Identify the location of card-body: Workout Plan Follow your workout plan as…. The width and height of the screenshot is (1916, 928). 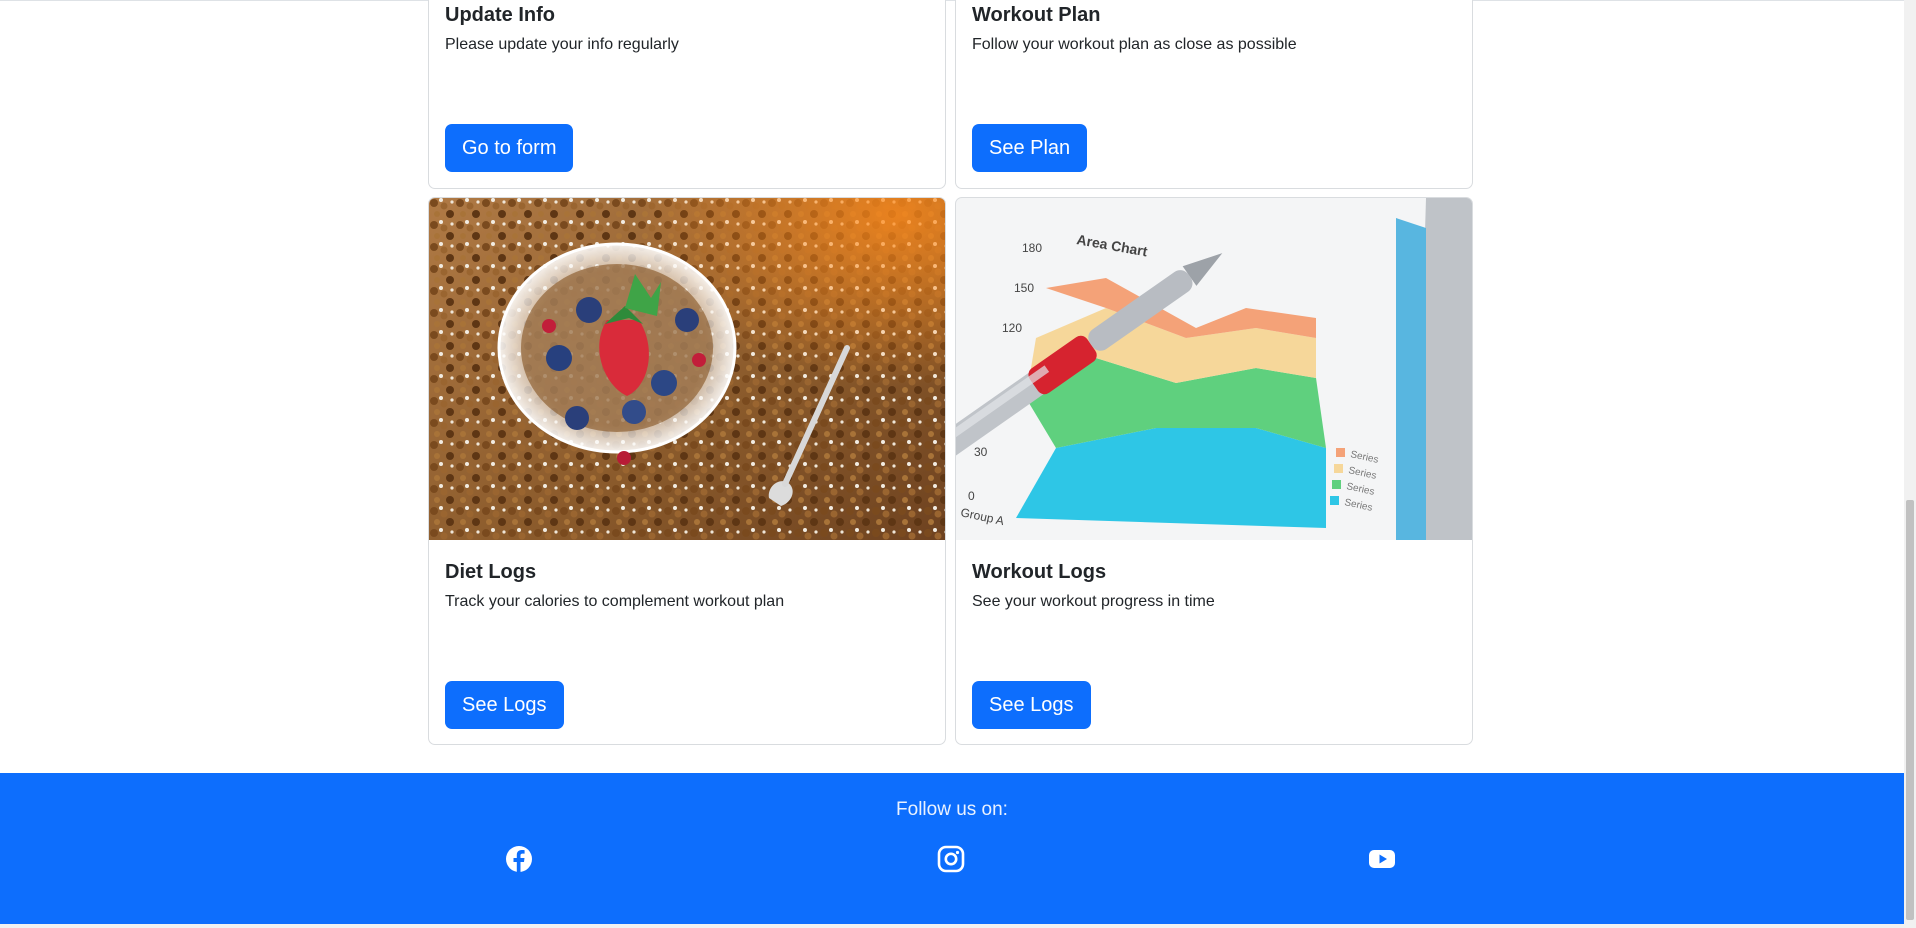
(1214, 29).